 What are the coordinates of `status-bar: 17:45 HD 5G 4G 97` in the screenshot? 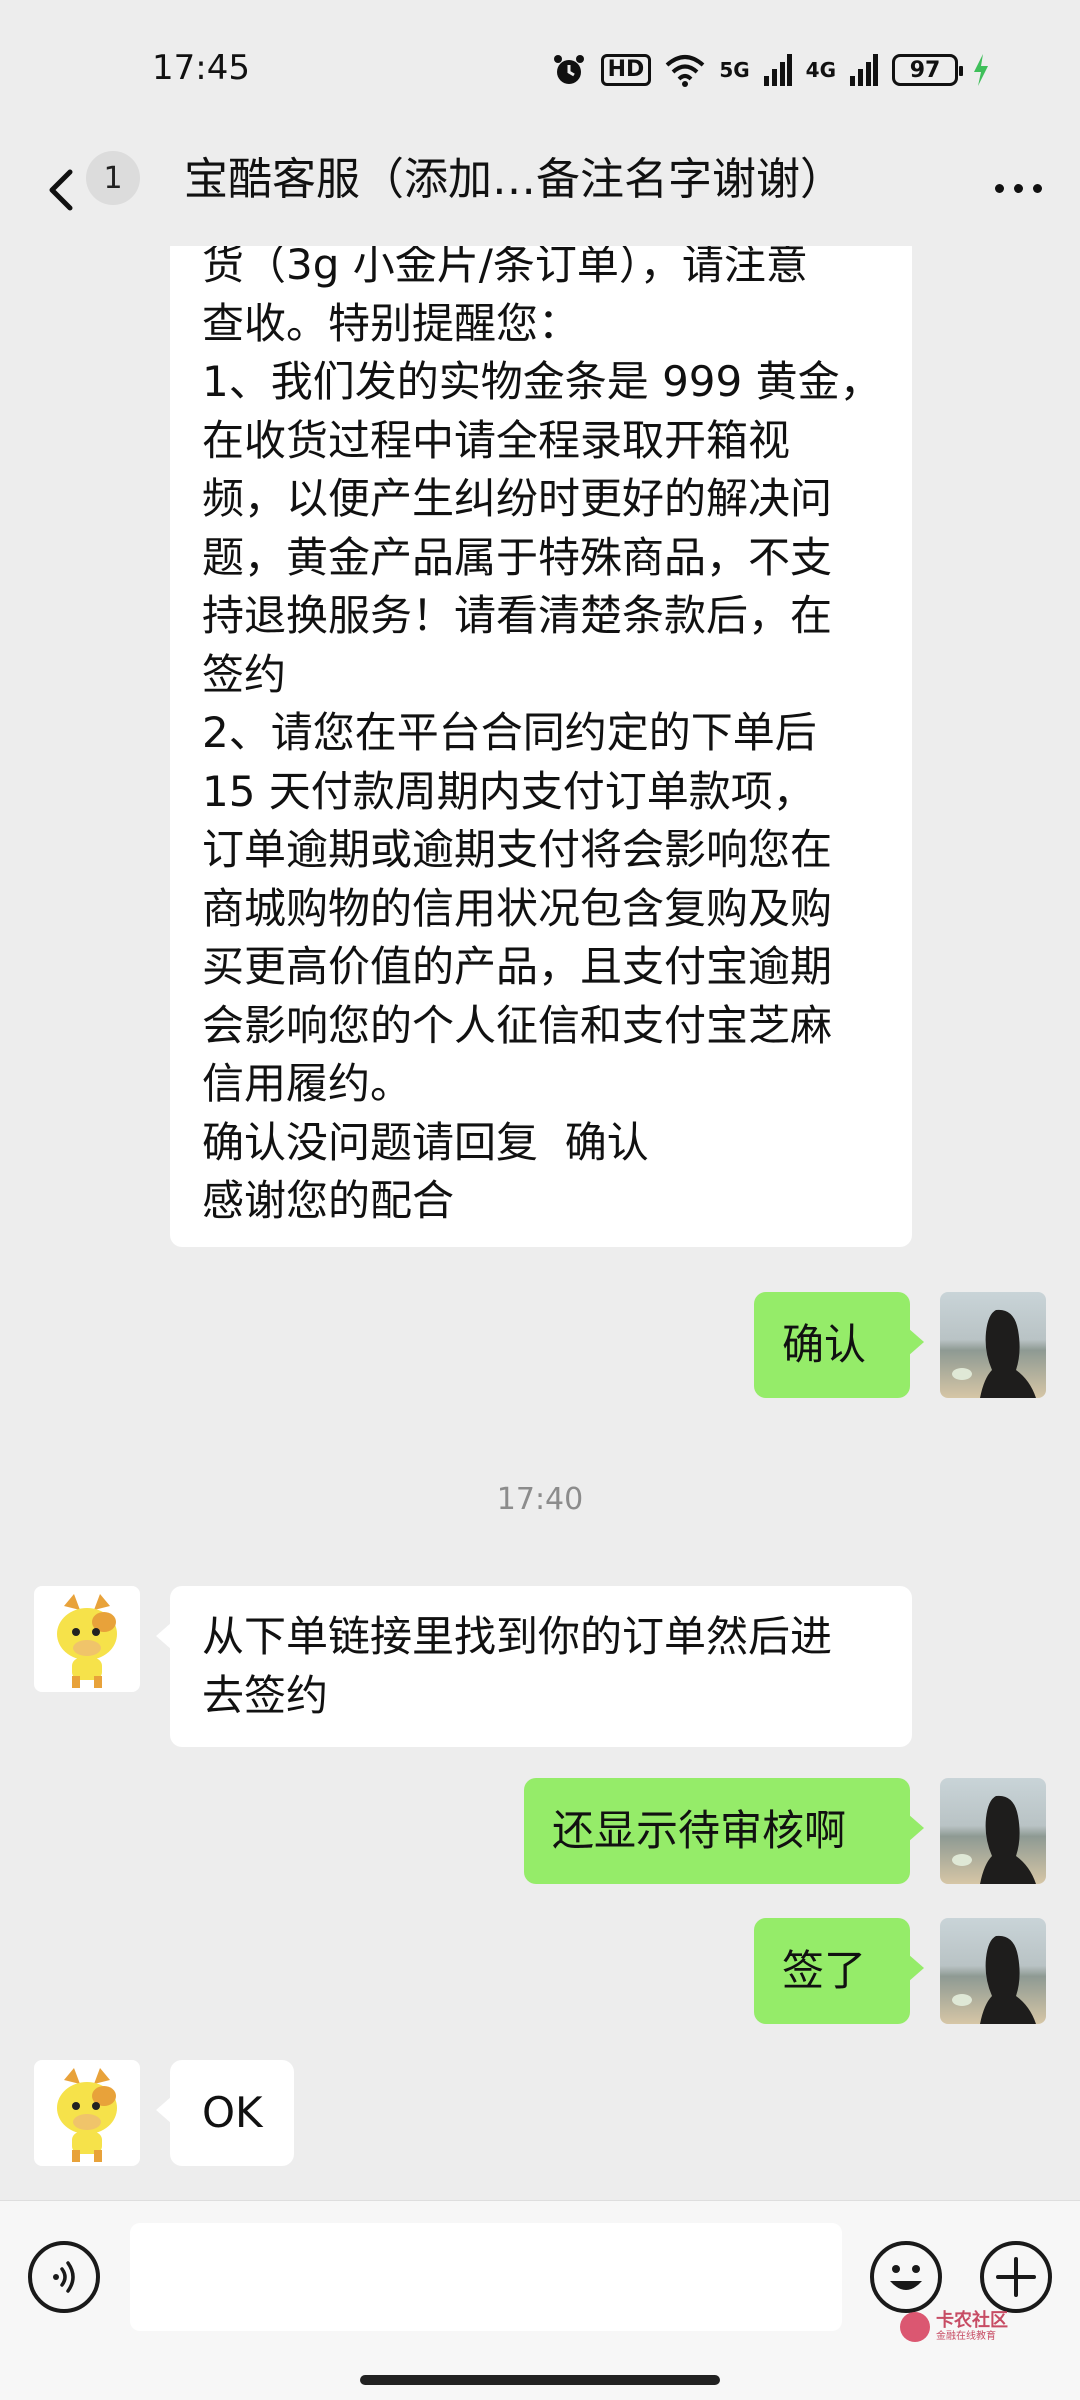 It's located at (540, 70).